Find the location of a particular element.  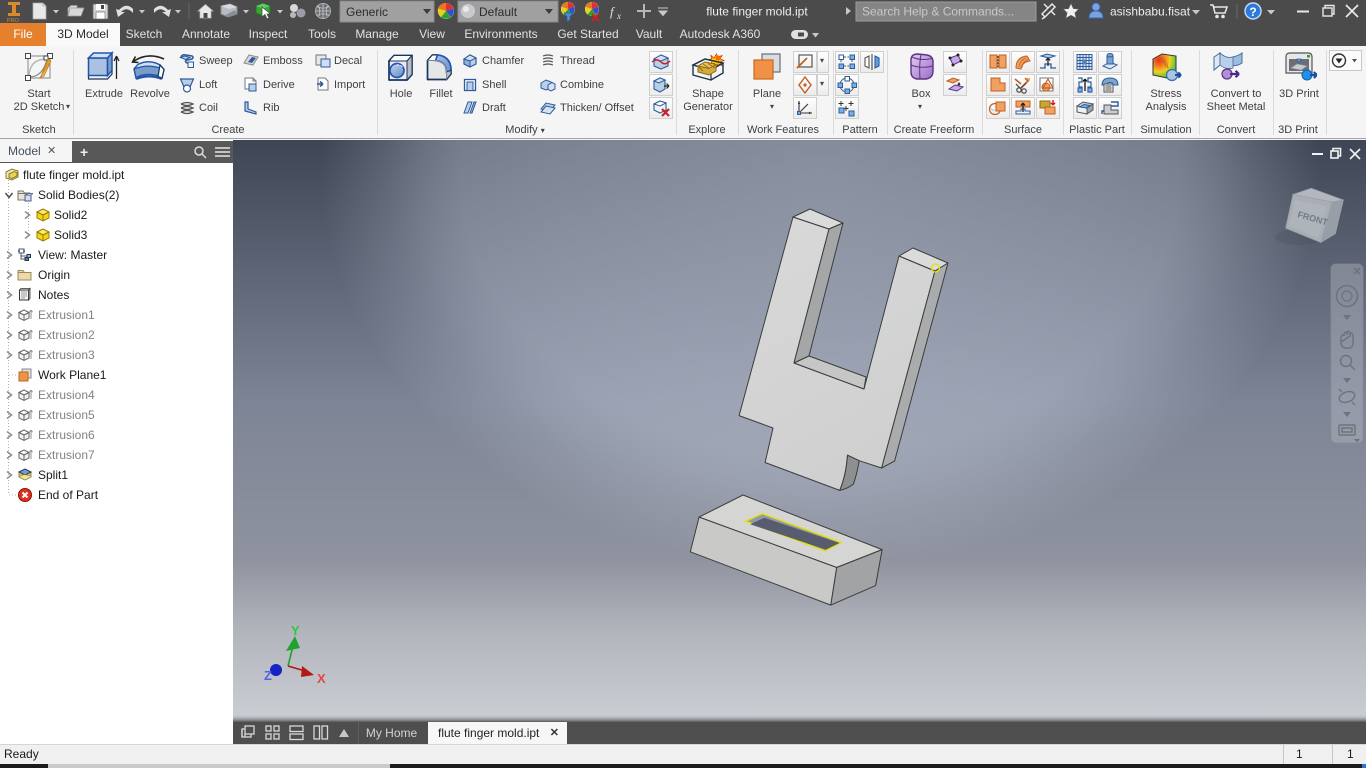

svg-text: Y is located at coordinates (295, 630).